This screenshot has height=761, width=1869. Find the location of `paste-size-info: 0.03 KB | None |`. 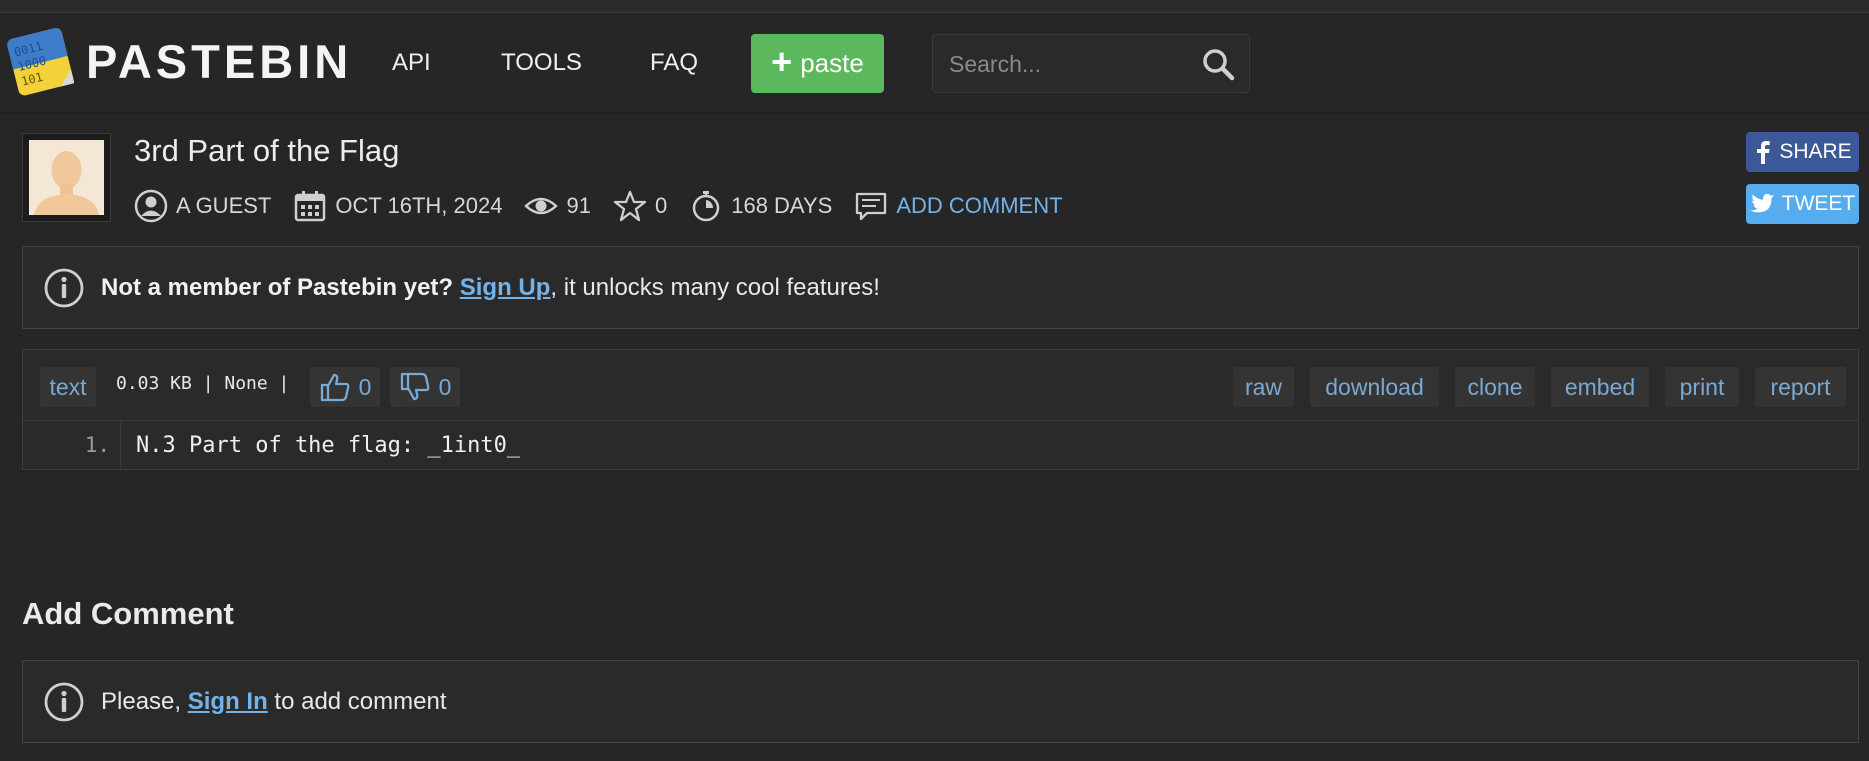

paste-size-info: 0.03 KB | None | is located at coordinates (203, 383).